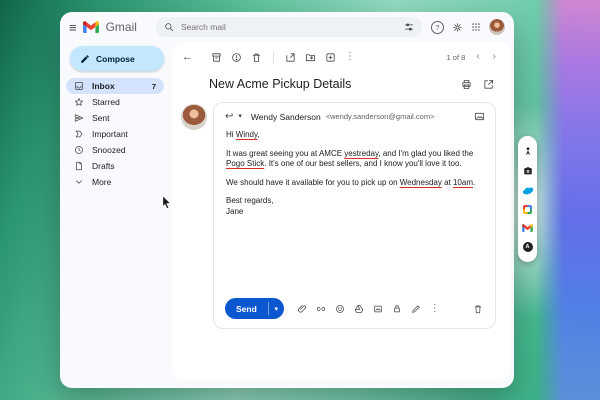  I want to click on more-compose-options-icon: ⋮, so click(435, 308).